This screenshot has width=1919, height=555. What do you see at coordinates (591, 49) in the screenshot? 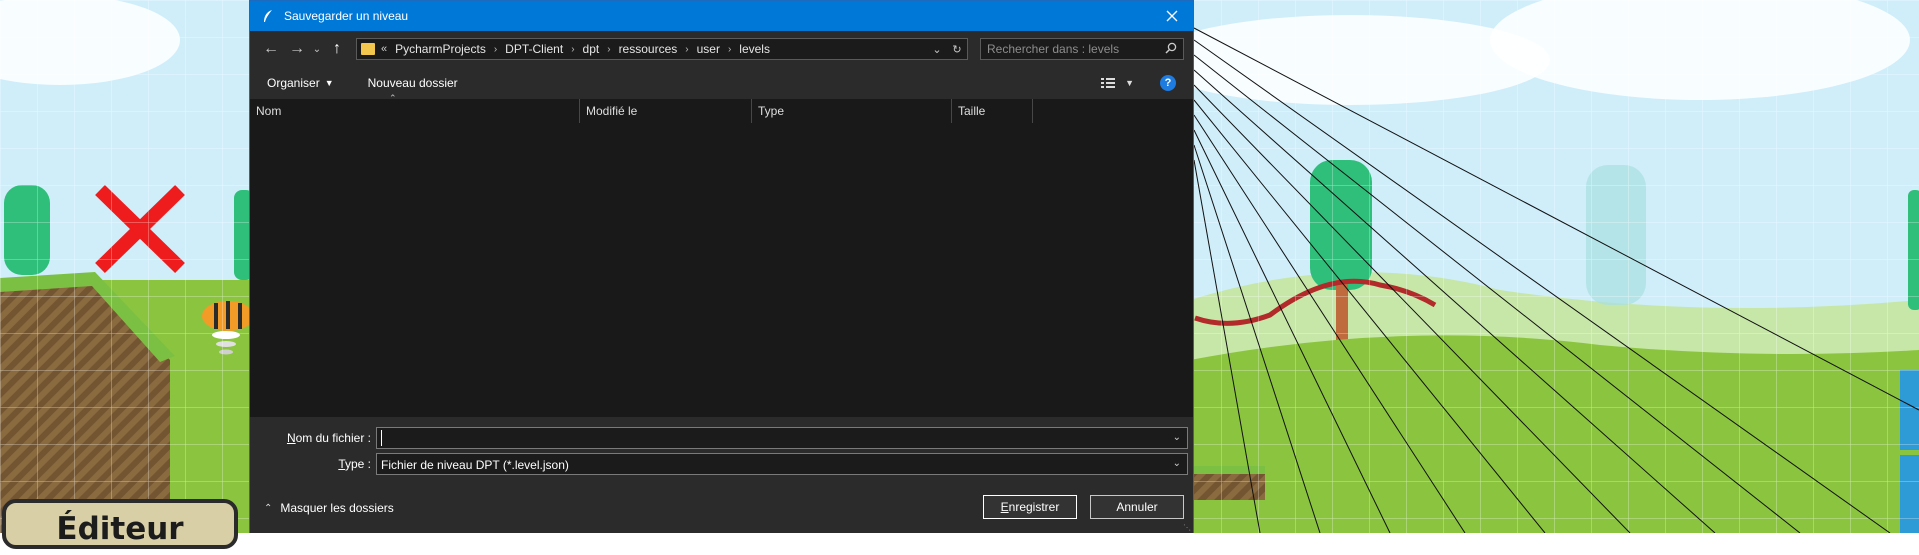
I see `breadcrumb-item: dpt` at bounding box center [591, 49].